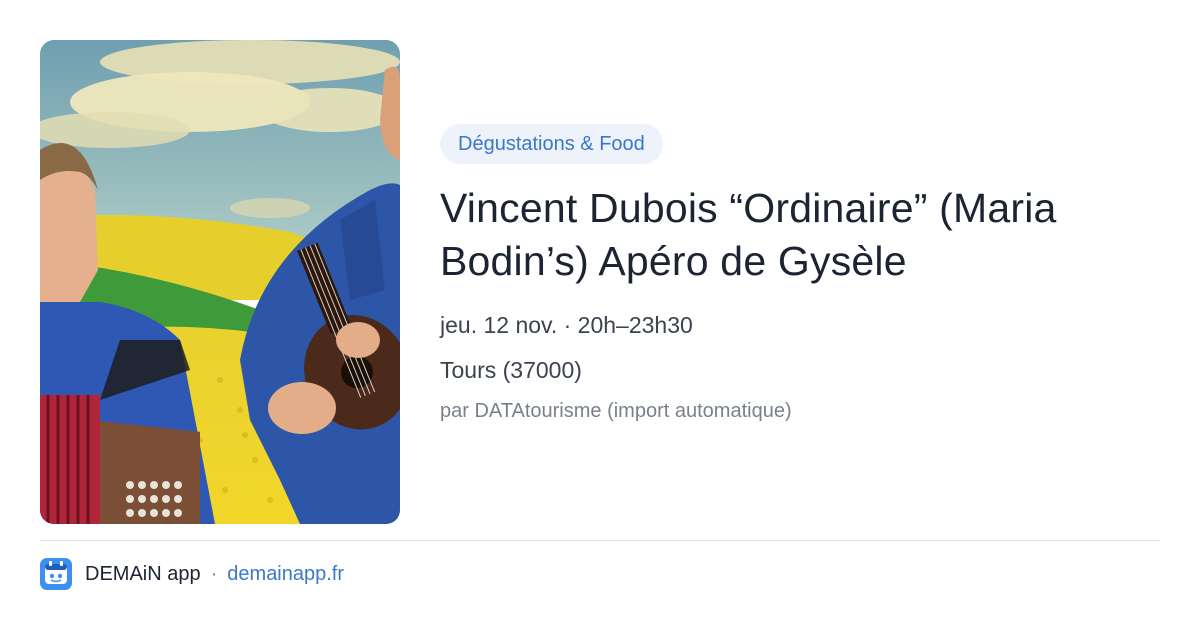 This screenshot has width=1200, height=630. Describe the element at coordinates (616, 411) in the screenshot. I see `event-source: par DATAtourisme (import automatique)` at that location.